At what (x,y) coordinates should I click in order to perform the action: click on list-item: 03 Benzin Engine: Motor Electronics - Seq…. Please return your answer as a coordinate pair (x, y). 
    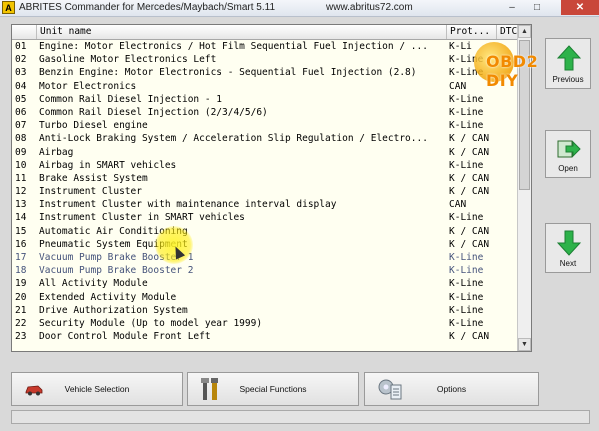
    Looking at the image, I should click on (265, 72).